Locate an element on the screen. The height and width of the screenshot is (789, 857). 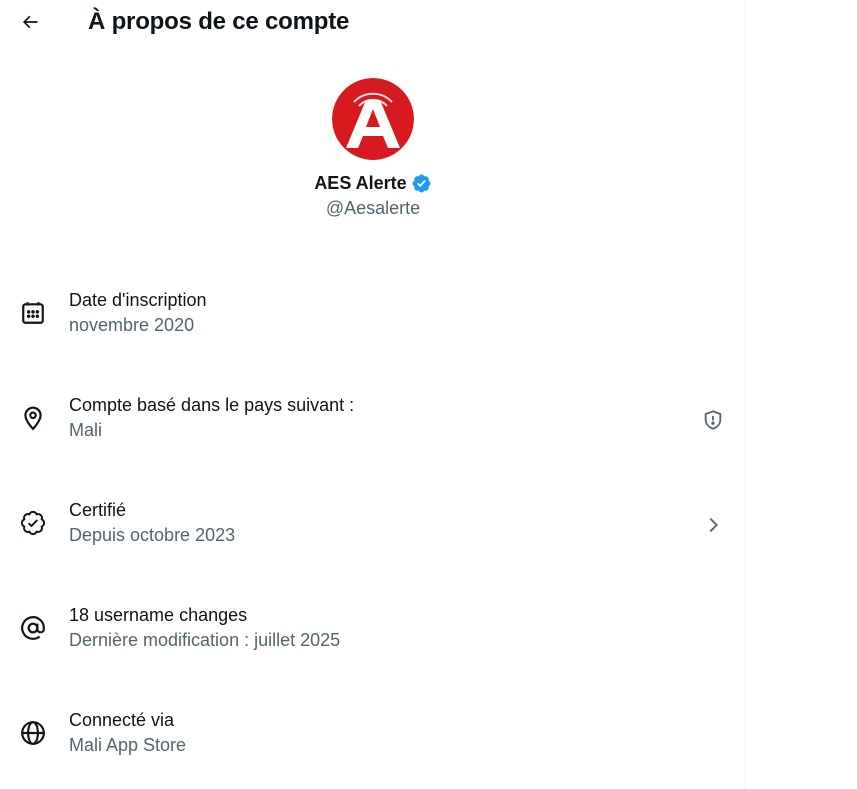
row-subtitle: Mali is located at coordinates (86, 430).